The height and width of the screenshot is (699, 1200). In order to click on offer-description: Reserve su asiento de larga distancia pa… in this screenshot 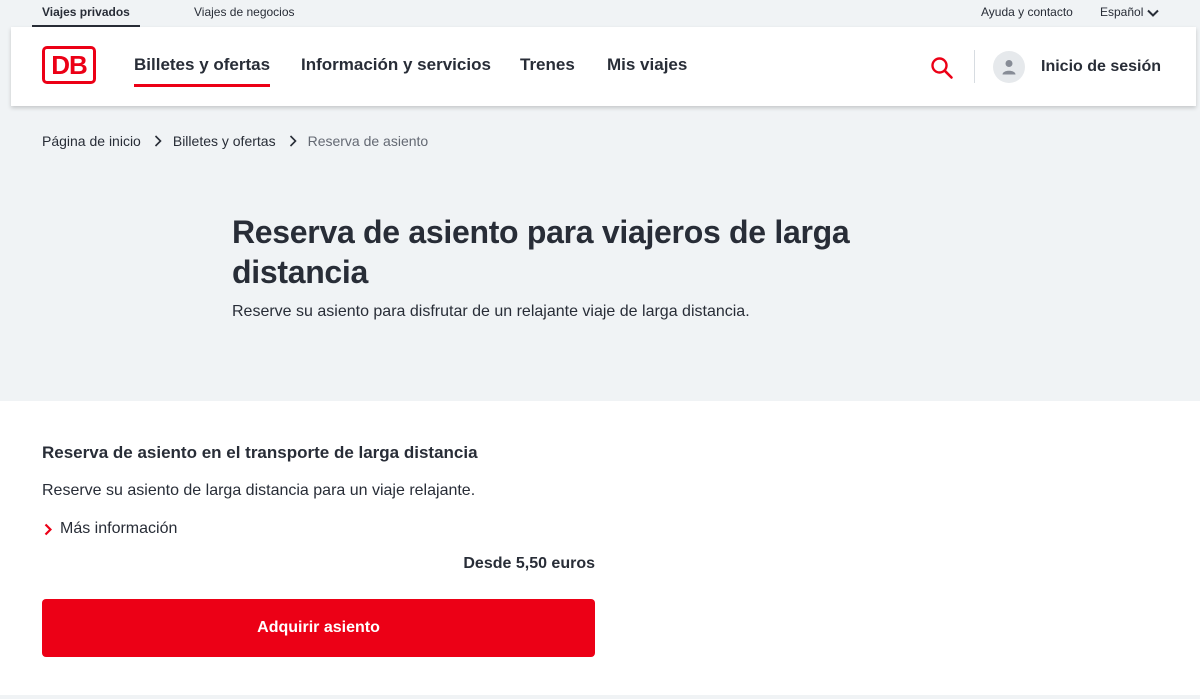, I will do `click(259, 490)`.